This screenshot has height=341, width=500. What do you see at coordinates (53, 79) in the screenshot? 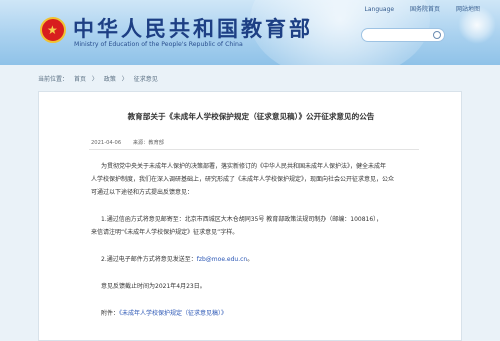
I see `breadcrumb-prefix: 当前位置：` at bounding box center [53, 79].